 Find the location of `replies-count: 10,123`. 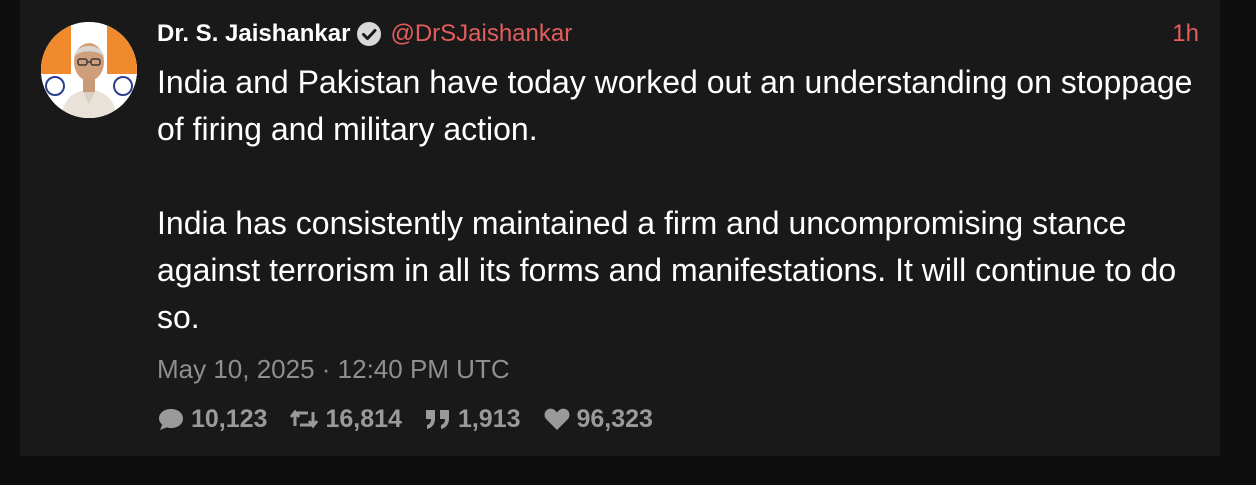

replies-count: 10,123 is located at coordinates (229, 418).